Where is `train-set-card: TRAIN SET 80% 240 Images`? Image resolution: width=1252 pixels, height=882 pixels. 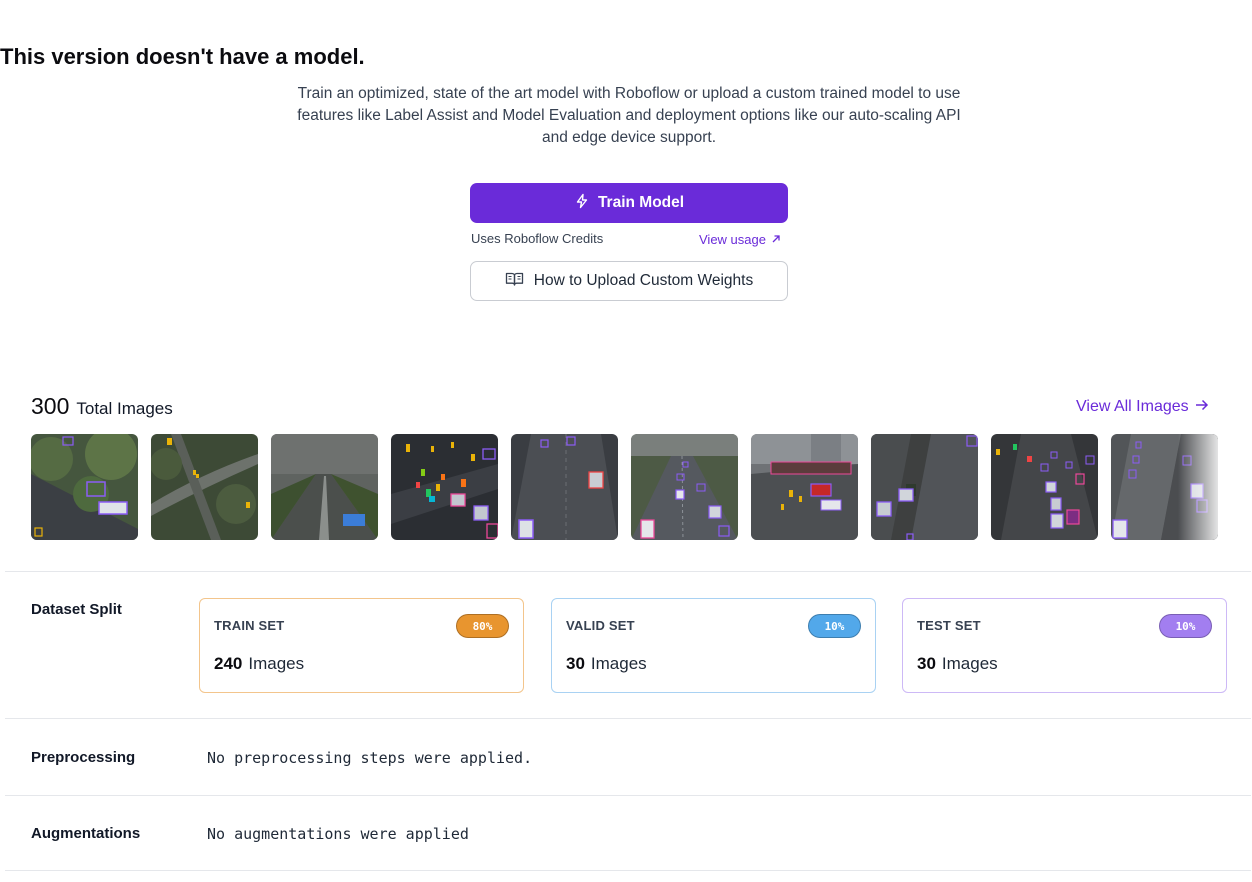 train-set-card: TRAIN SET 80% 240 Images is located at coordinates (361, 645).